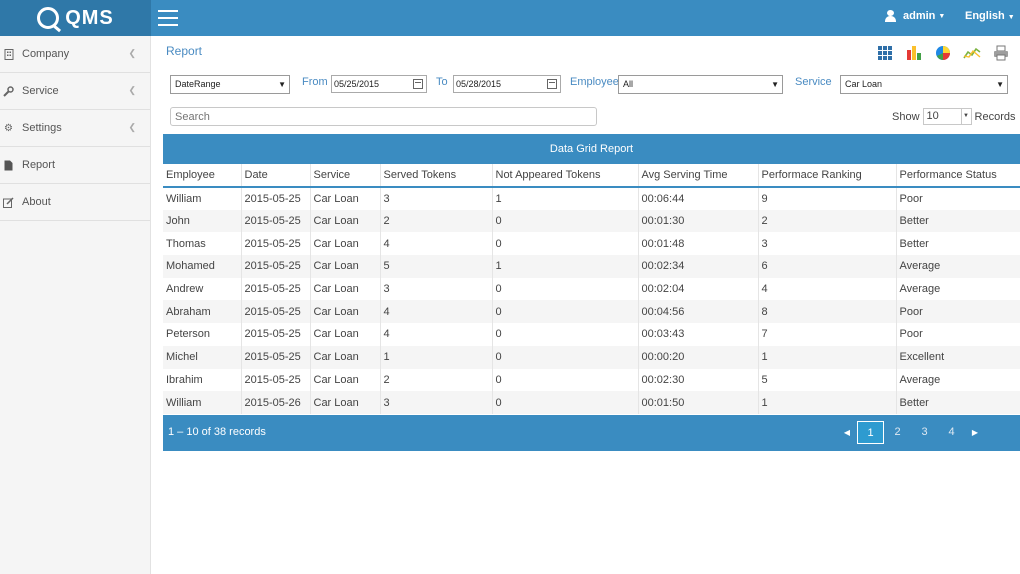 This screenshot has height=574, width=1020. What do you see at coordinates (885, 53) in the screenshot?
I see `grid-view-icon` at bounding box center [885, 53].